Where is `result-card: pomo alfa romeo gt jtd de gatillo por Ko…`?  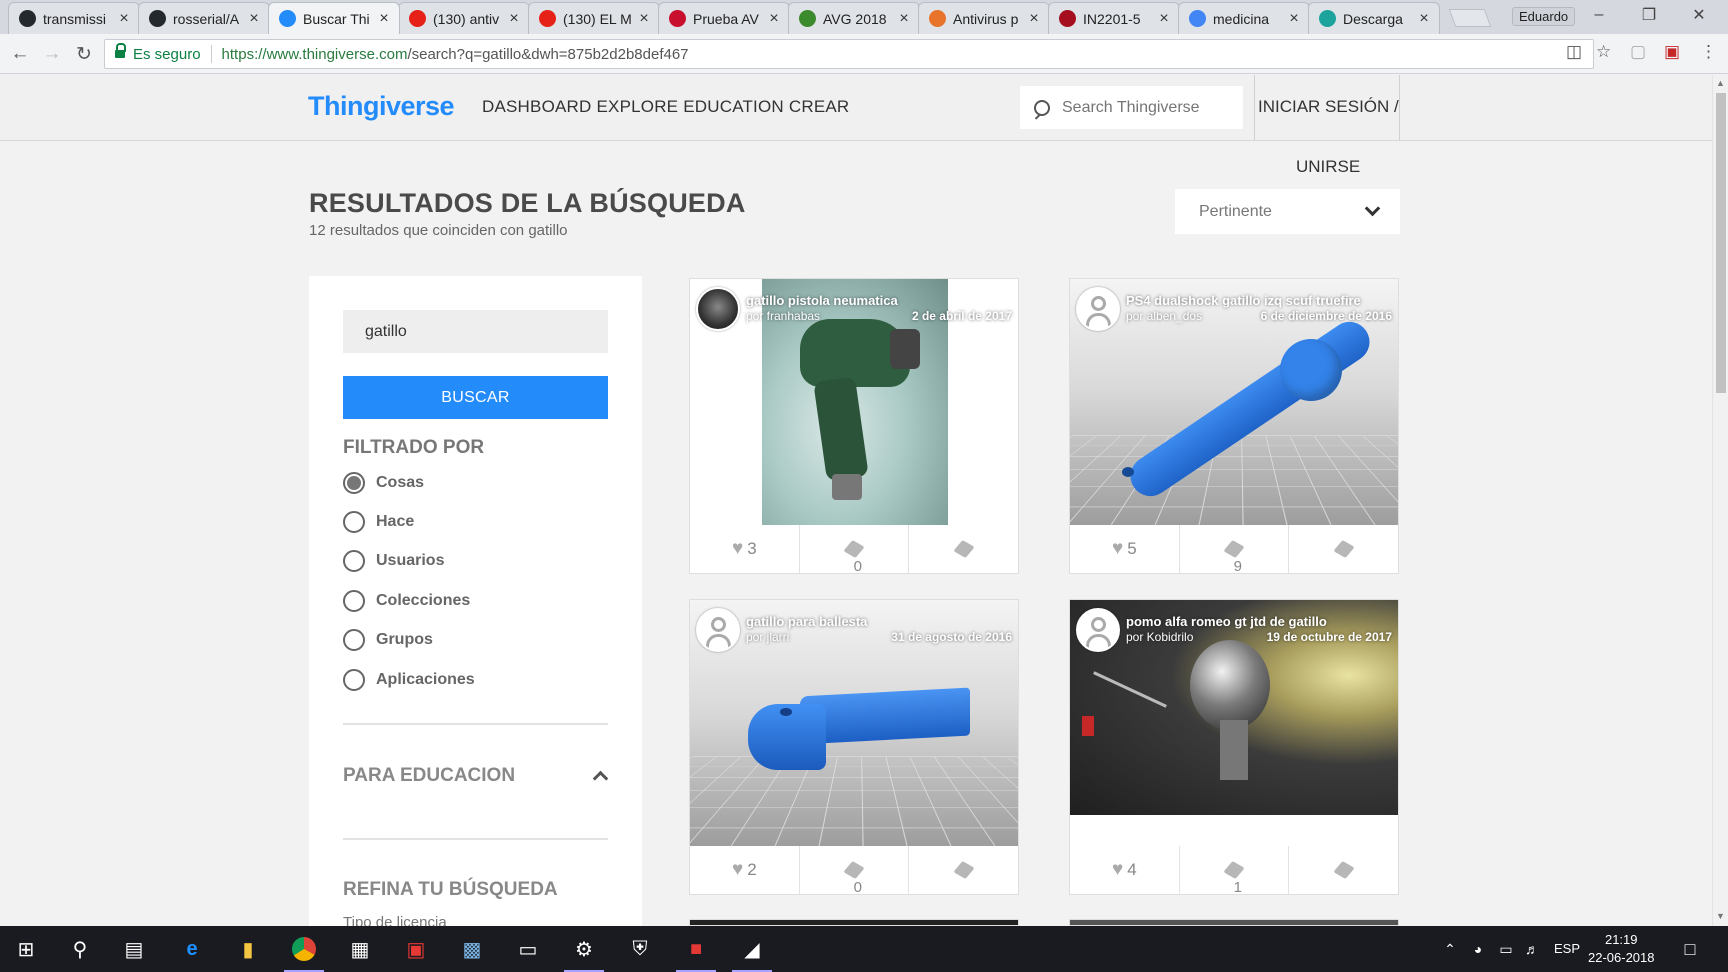
result-card: pomo alfa romeo gt jtd de gatillo por Ko… is located at coordinates (1234, 747).